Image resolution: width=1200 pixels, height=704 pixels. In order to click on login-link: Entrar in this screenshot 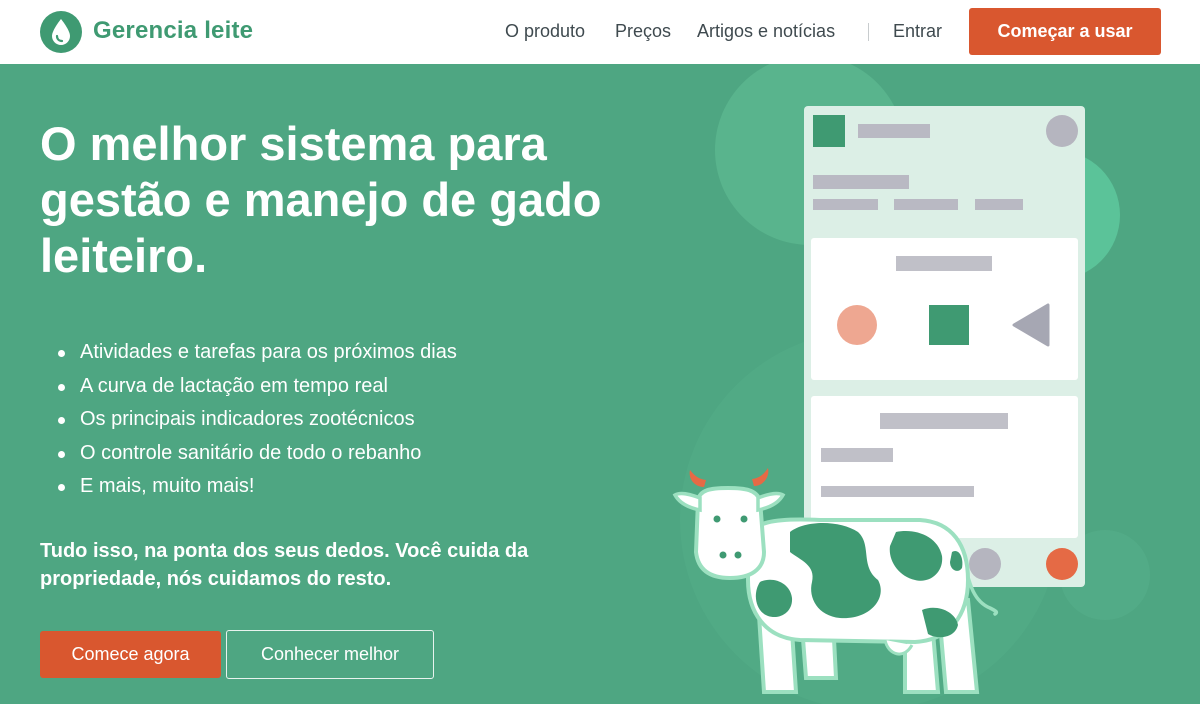, I will do `click(917, 31)`.